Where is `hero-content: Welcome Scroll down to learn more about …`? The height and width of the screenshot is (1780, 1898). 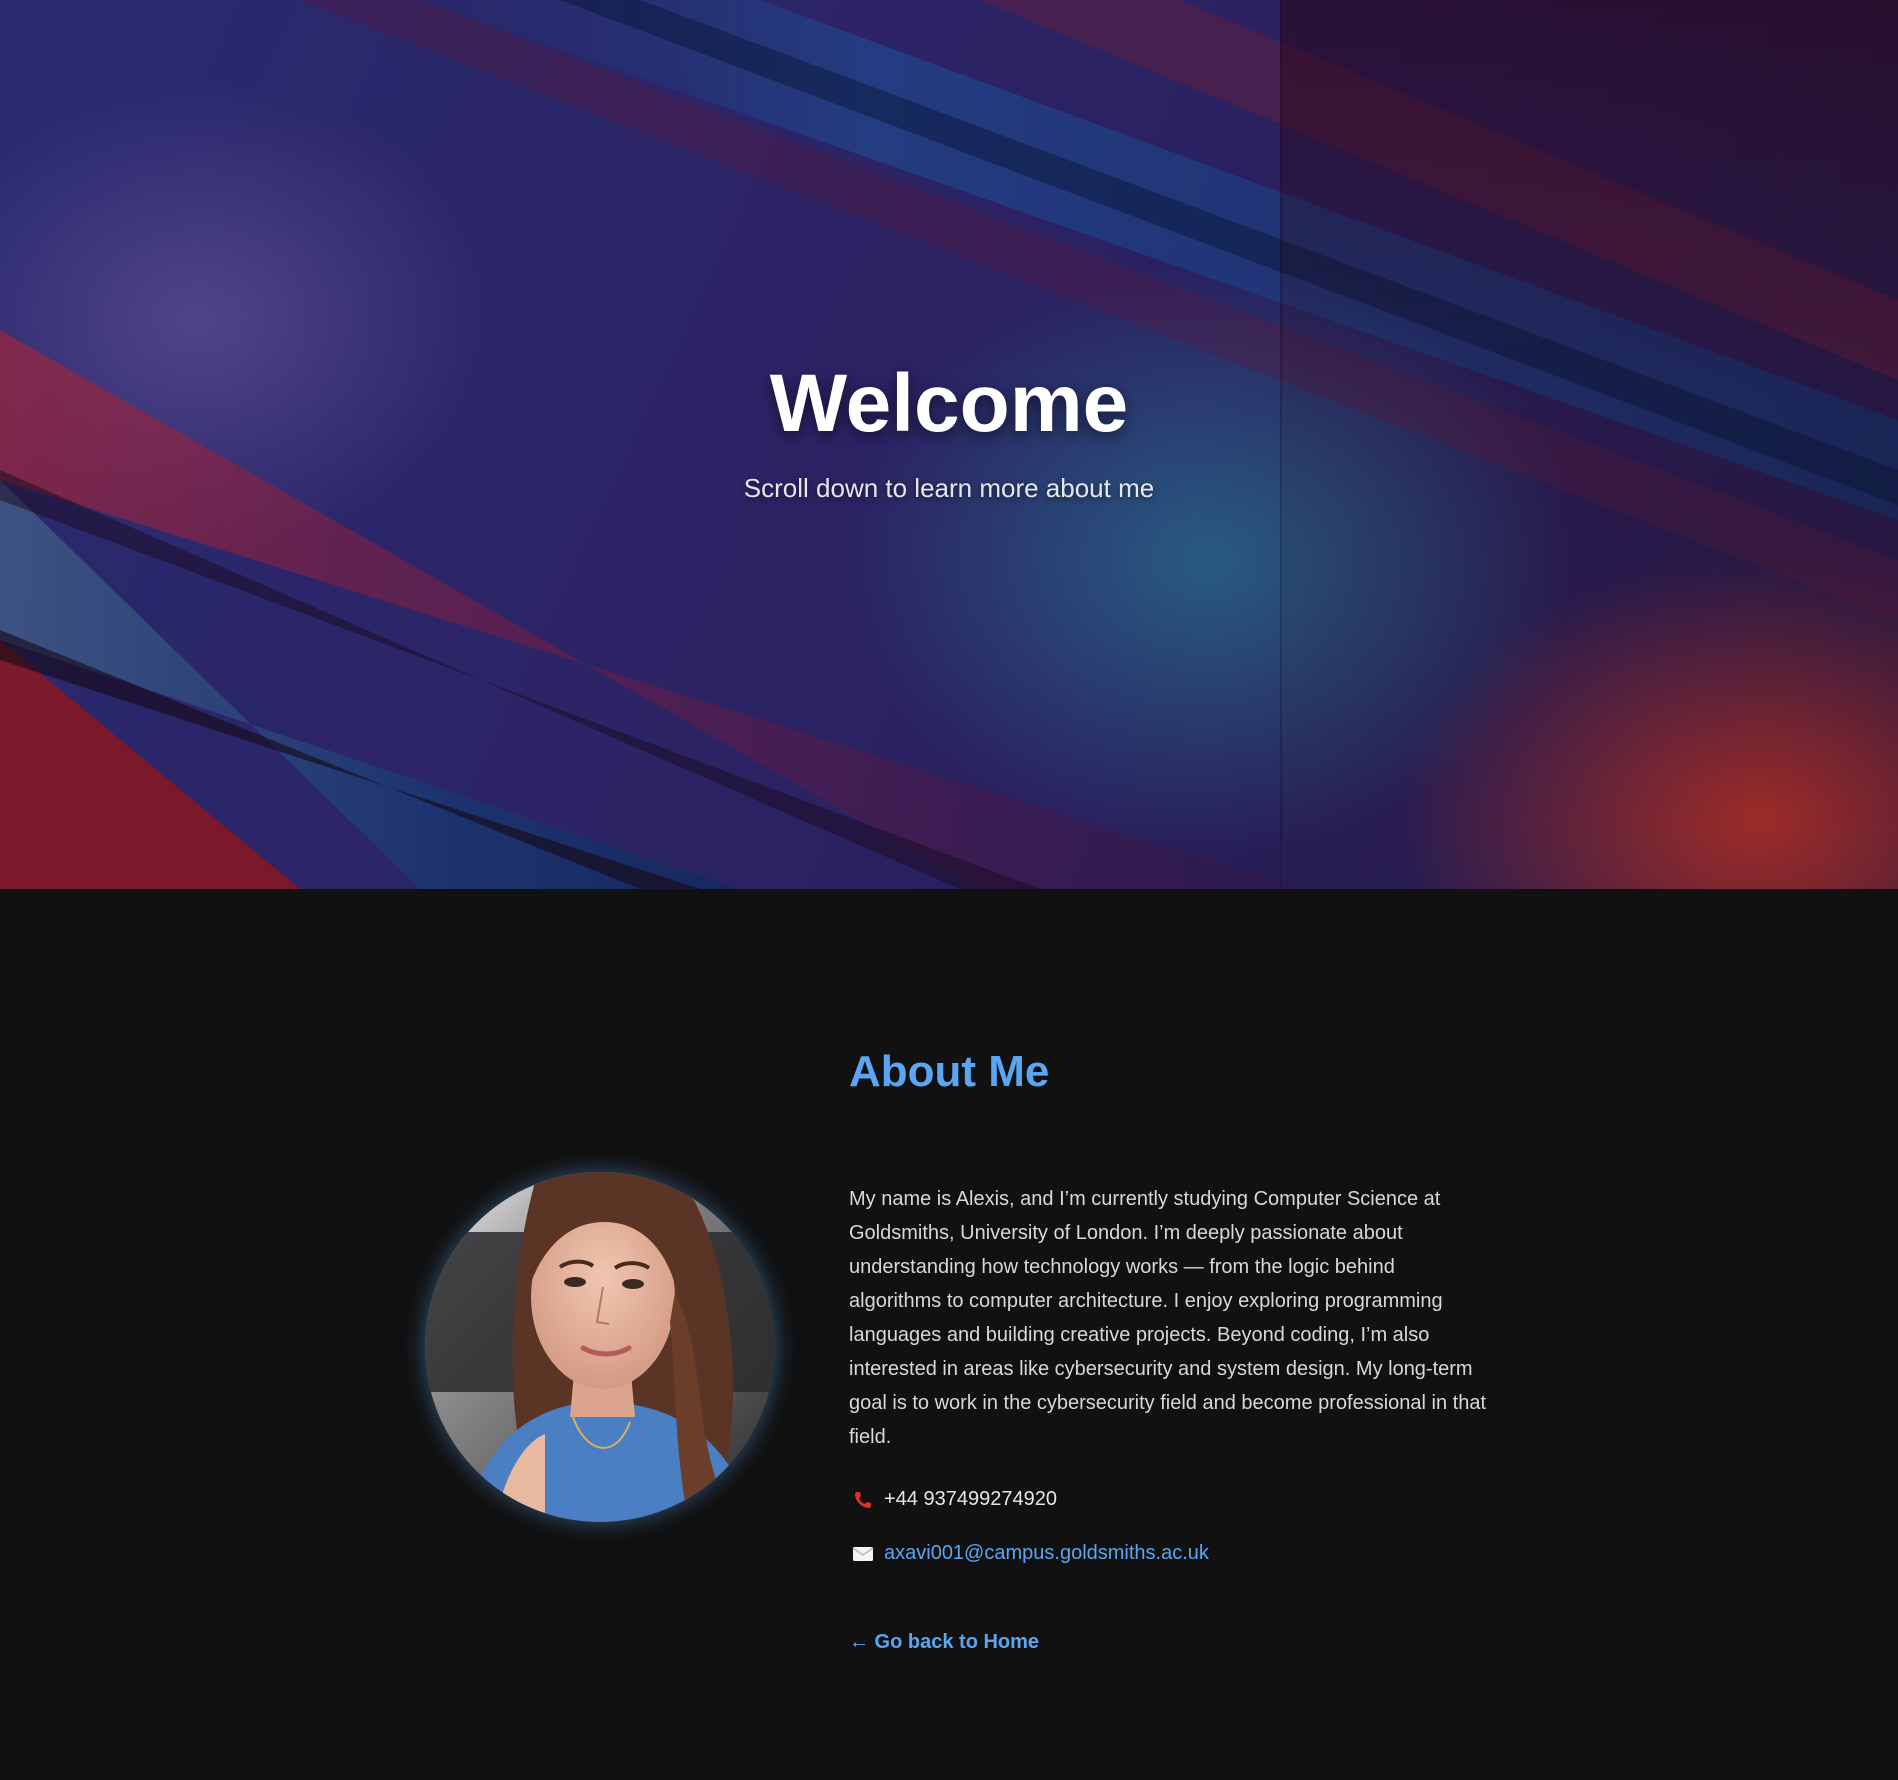 hero-content: Welcome Scroll down to learn more about … is located at coordinates (949, 429).